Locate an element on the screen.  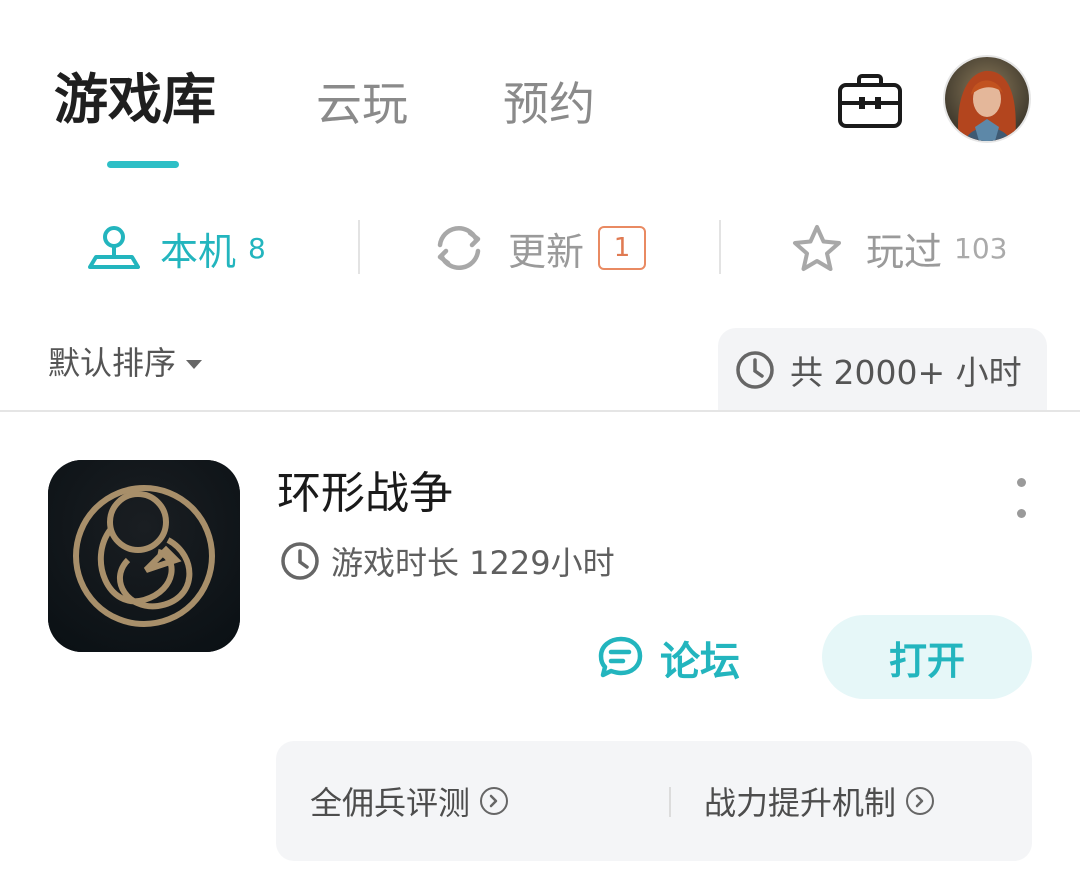
sort-dropdown: 默认排序 is located at coordinates (125, 361).